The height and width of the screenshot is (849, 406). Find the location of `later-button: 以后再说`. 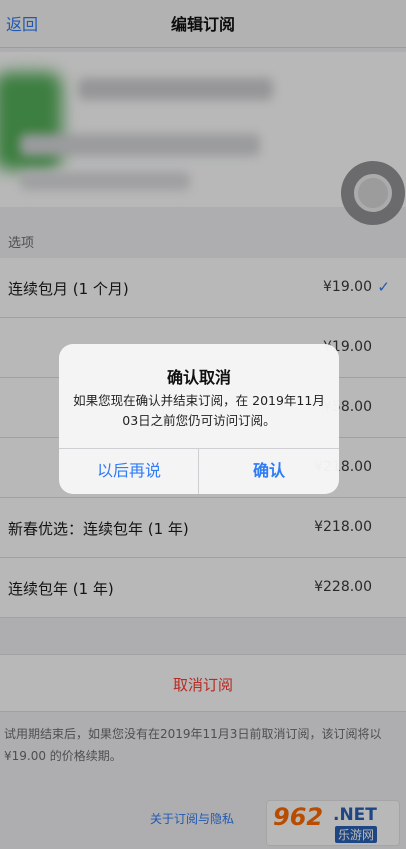

later-button: 以后再说 is located at coordinates (129, 471).